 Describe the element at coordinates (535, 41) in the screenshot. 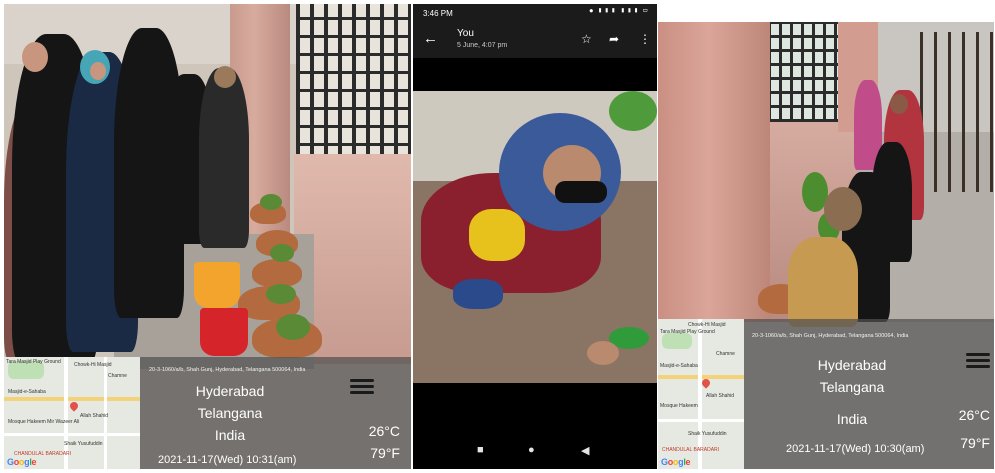

I see `app-bar: ← You 5 June, 4:07 pm ☆ ➦ ⋮` at that location.